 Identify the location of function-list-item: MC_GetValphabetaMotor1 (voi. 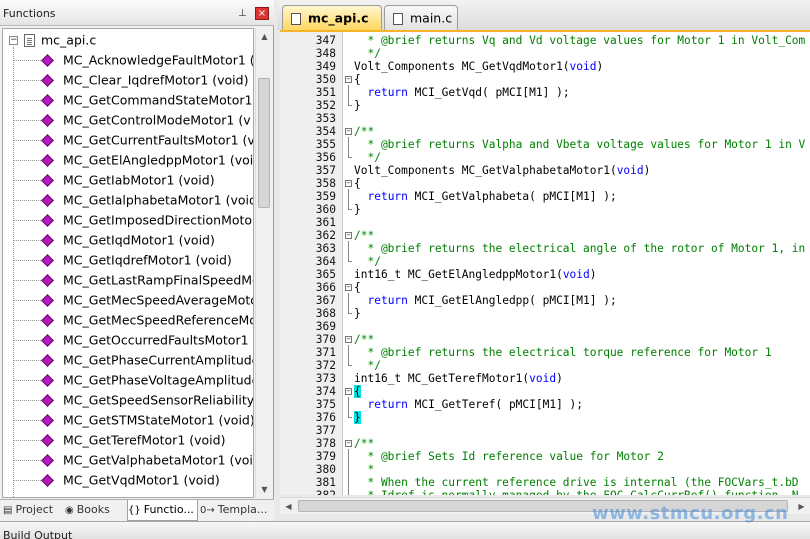
(133, 460).